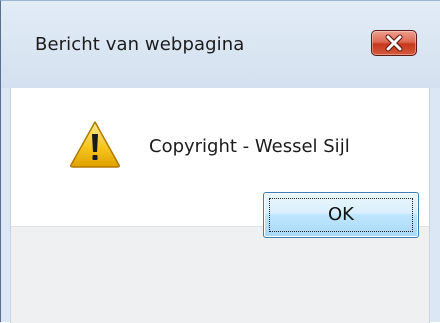  Describe the element at coordinates (140, 44) in the screenshot. I see `dialog-title: Bericht van webpagina` at that location.